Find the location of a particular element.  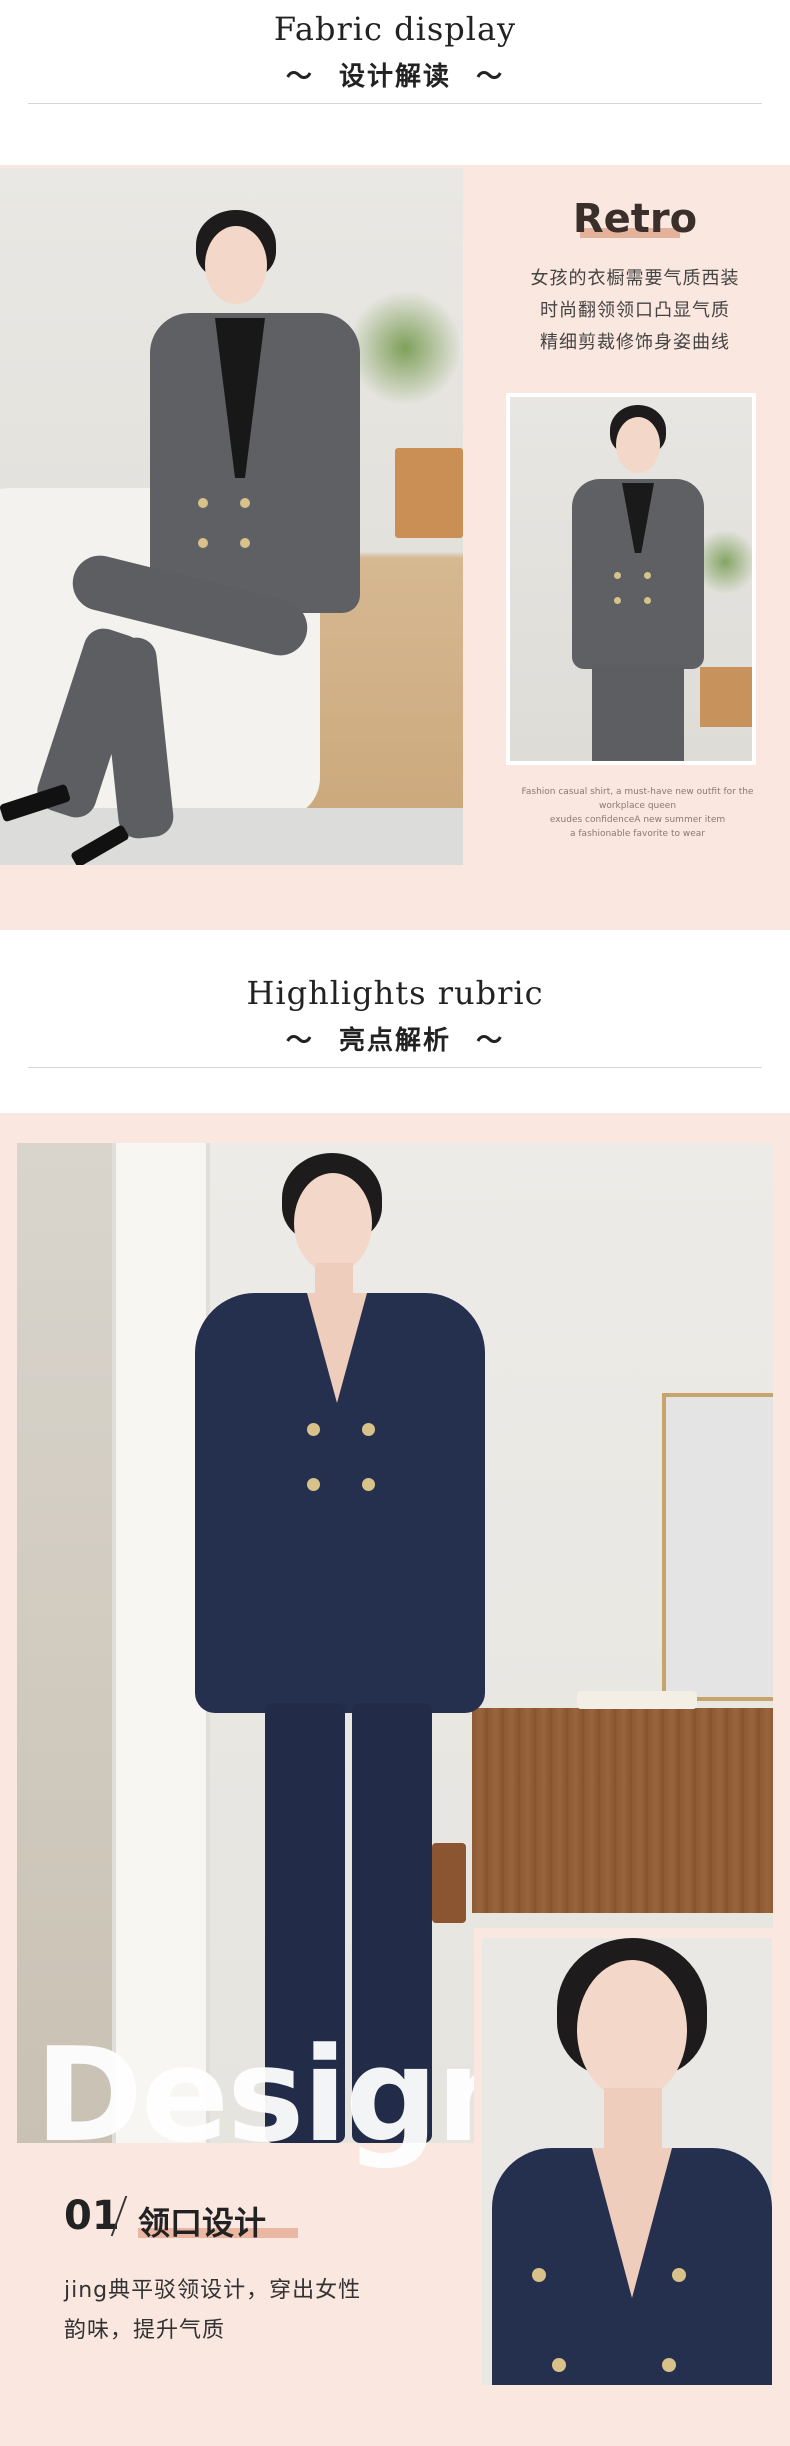

highlights-header: Highlights rubric 〜 亮点解析 〜 is located at coordinates (395, 1021).